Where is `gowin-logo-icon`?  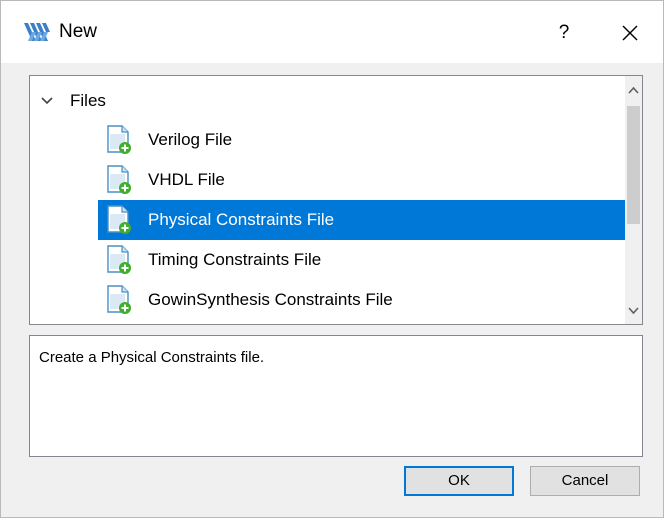
gowin-logo-icon is located at coordinates (37, 32).